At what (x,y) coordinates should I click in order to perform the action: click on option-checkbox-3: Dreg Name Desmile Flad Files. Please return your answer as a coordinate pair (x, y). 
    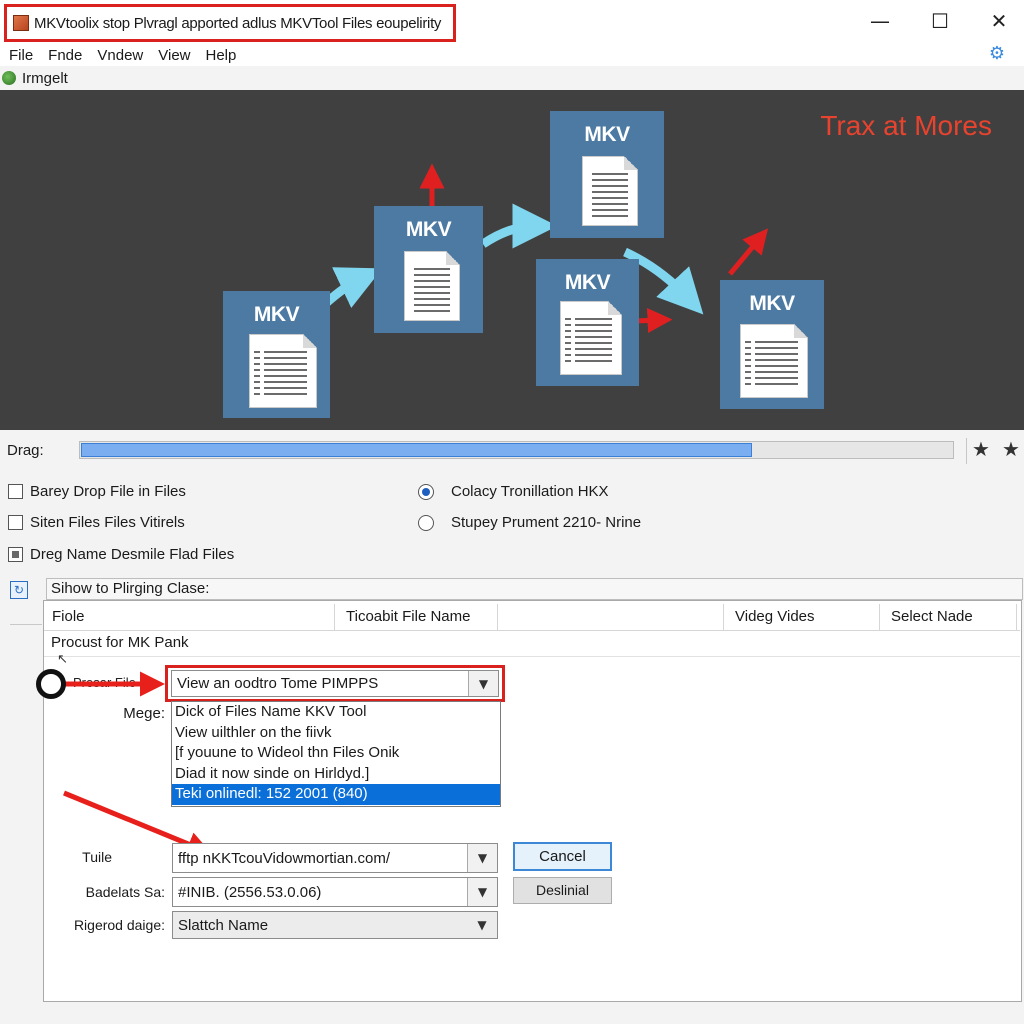
    Looking at the image, I should click on (121, 554).